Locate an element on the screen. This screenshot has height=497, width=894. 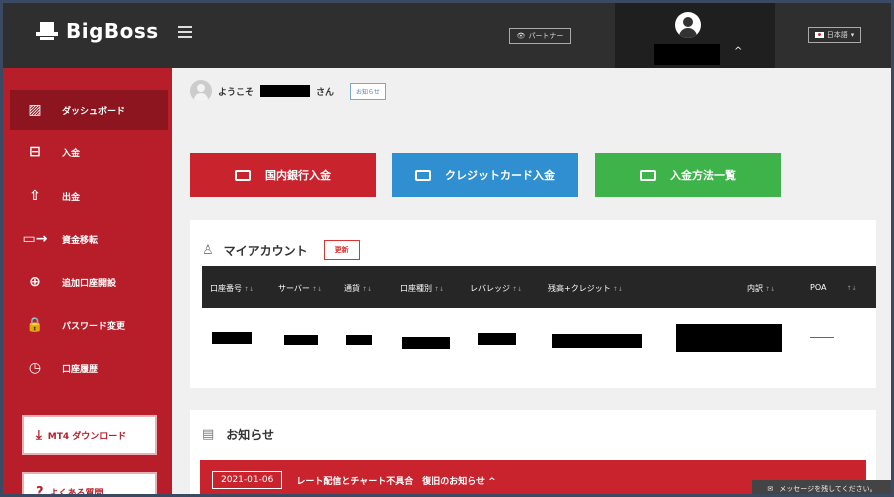
col-leverage: レバレッジ ↑↓ is located at coordinates (496, 288).